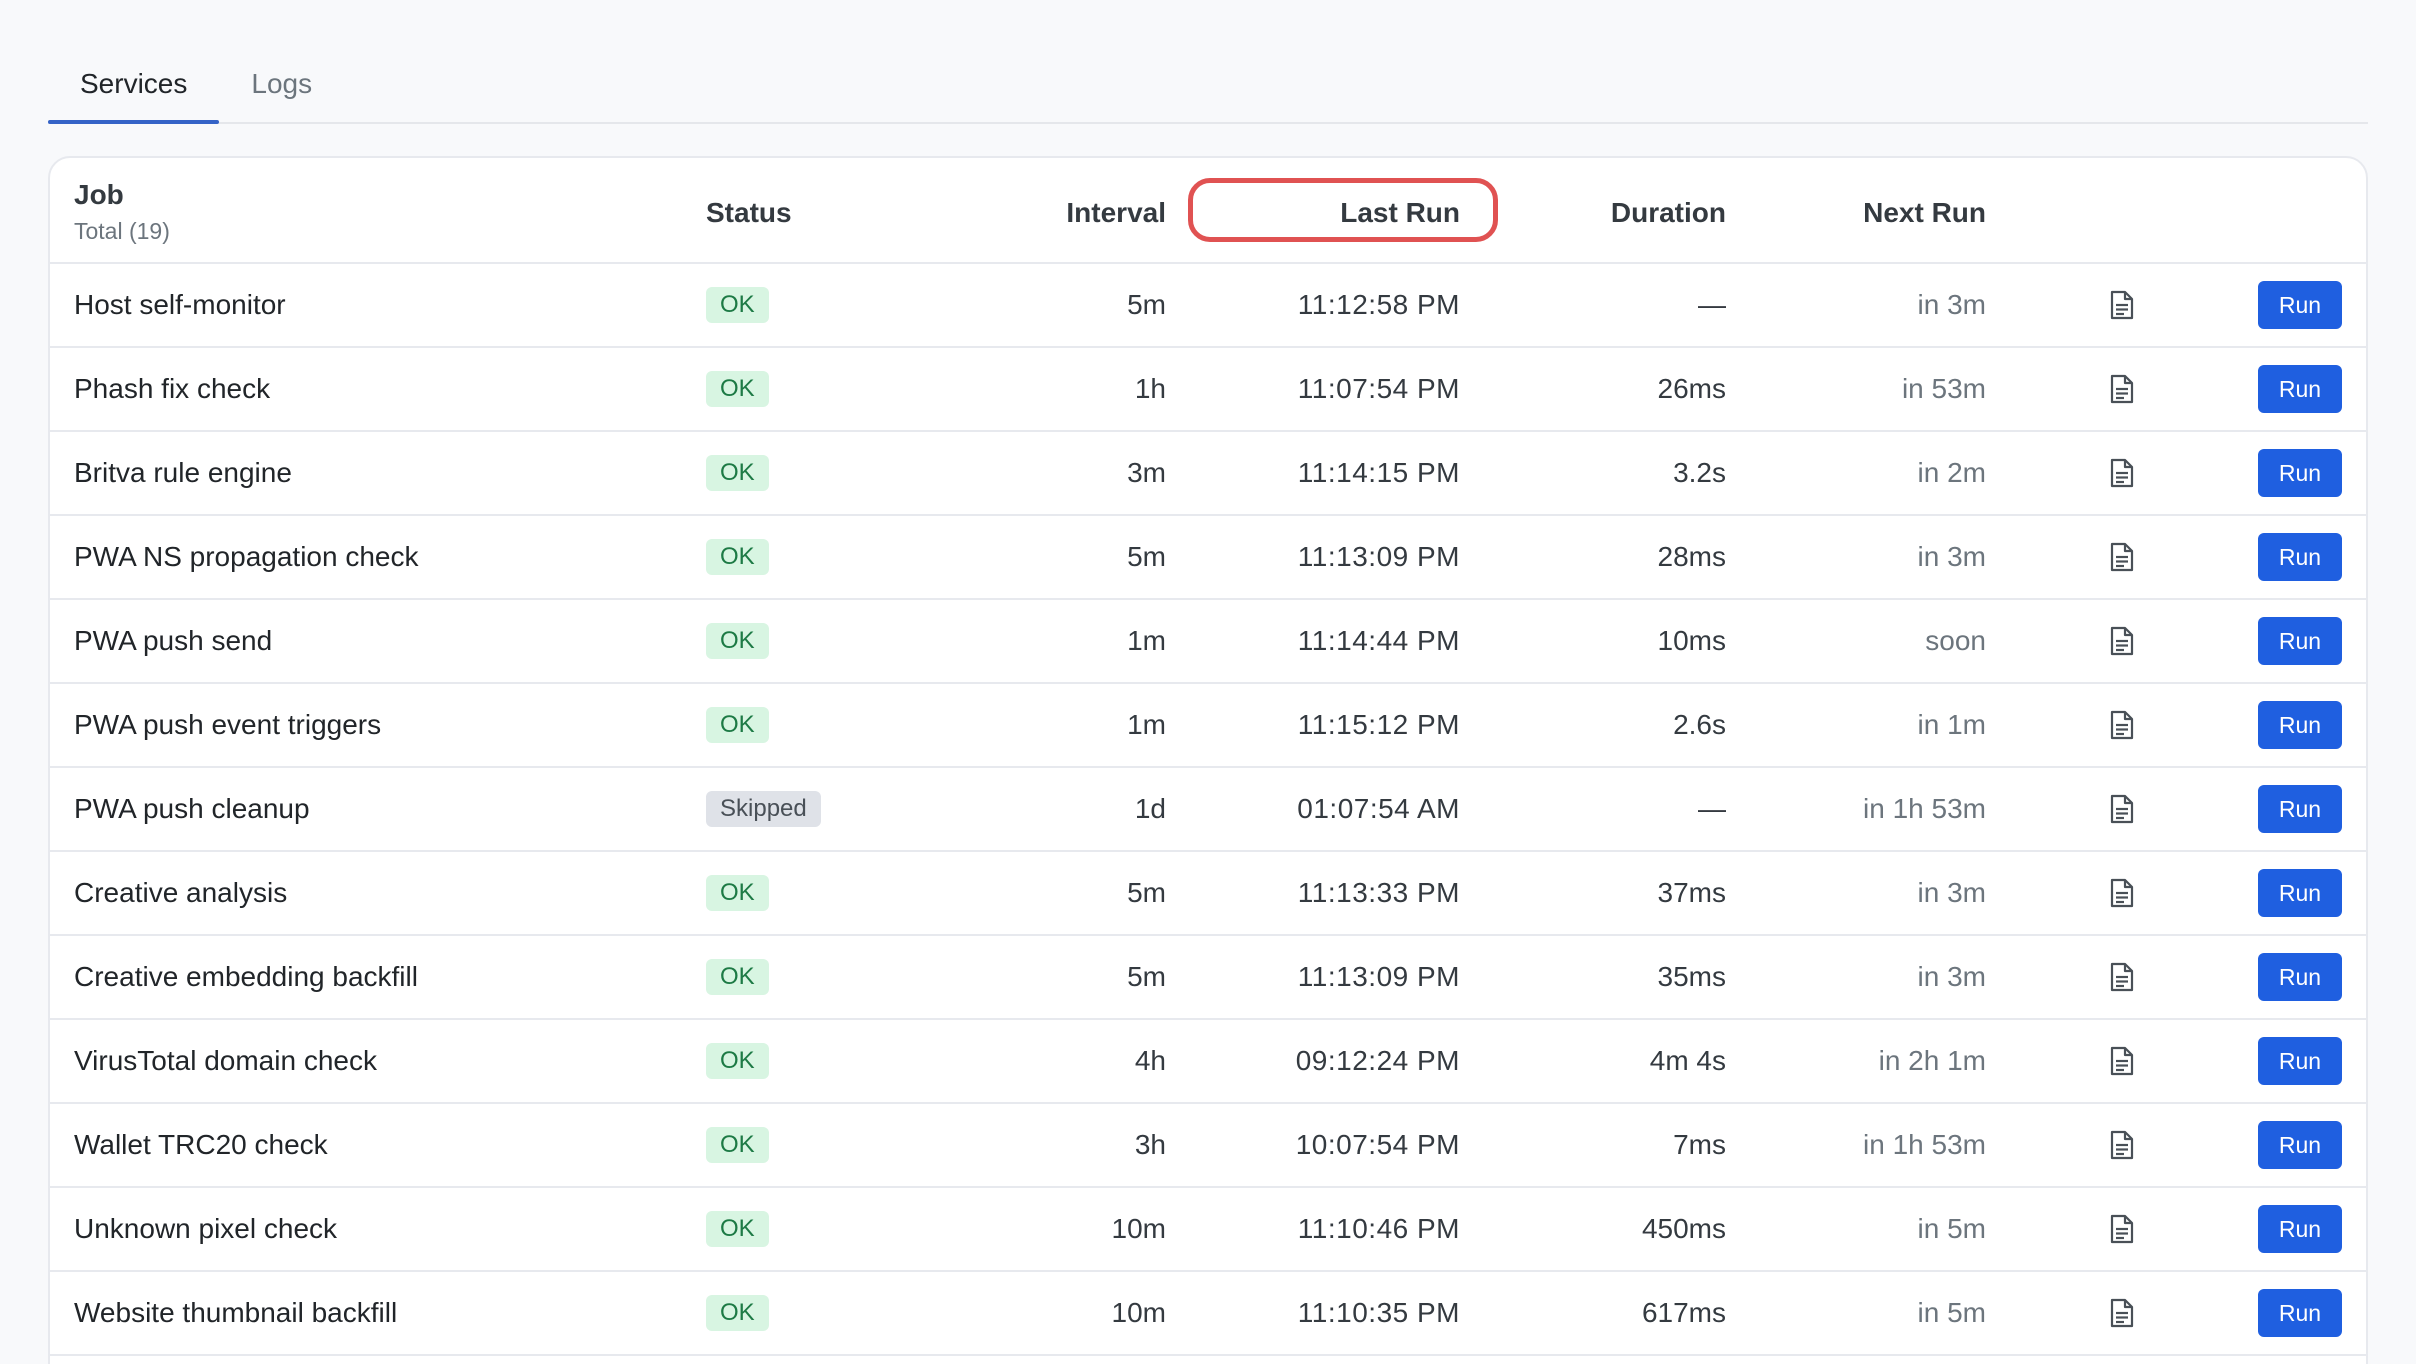  Describe the element at coordinates (1378, 976) in the screenshot. I see `last-run-value: 11:13:09 PM` at that location.